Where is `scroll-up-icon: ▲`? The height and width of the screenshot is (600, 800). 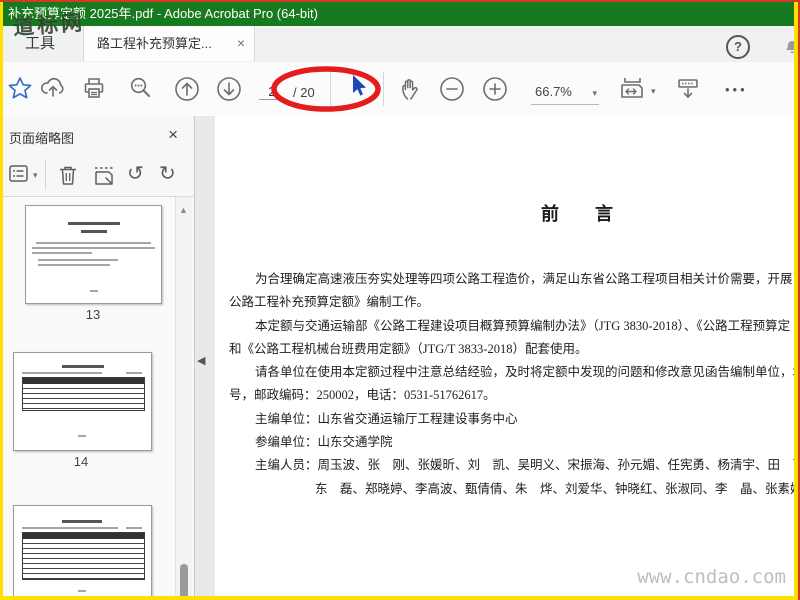
scroll-up-icon: ▲ is located at coordinates (183, 210).